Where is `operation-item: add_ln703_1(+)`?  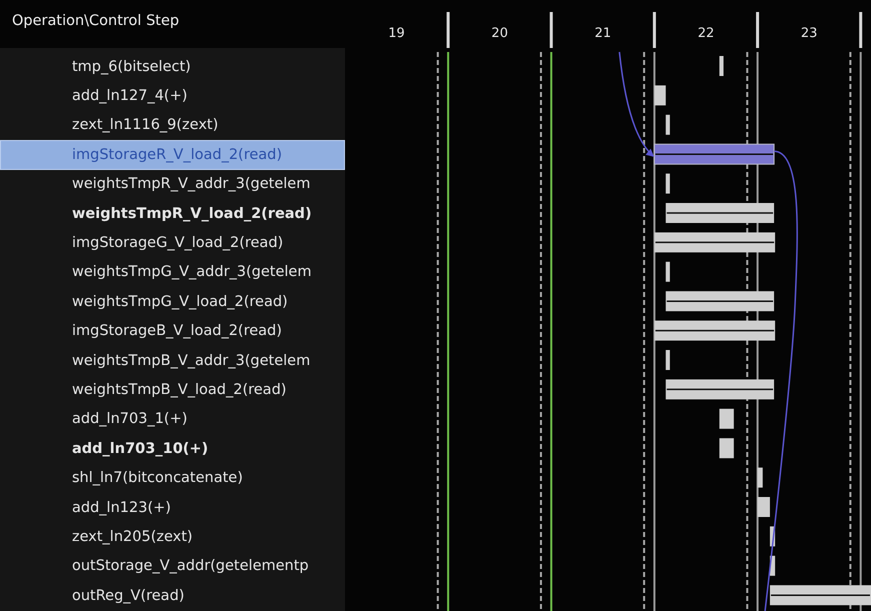
operation-item: add_ln703_1(+) is located at coordinates (172, 419).